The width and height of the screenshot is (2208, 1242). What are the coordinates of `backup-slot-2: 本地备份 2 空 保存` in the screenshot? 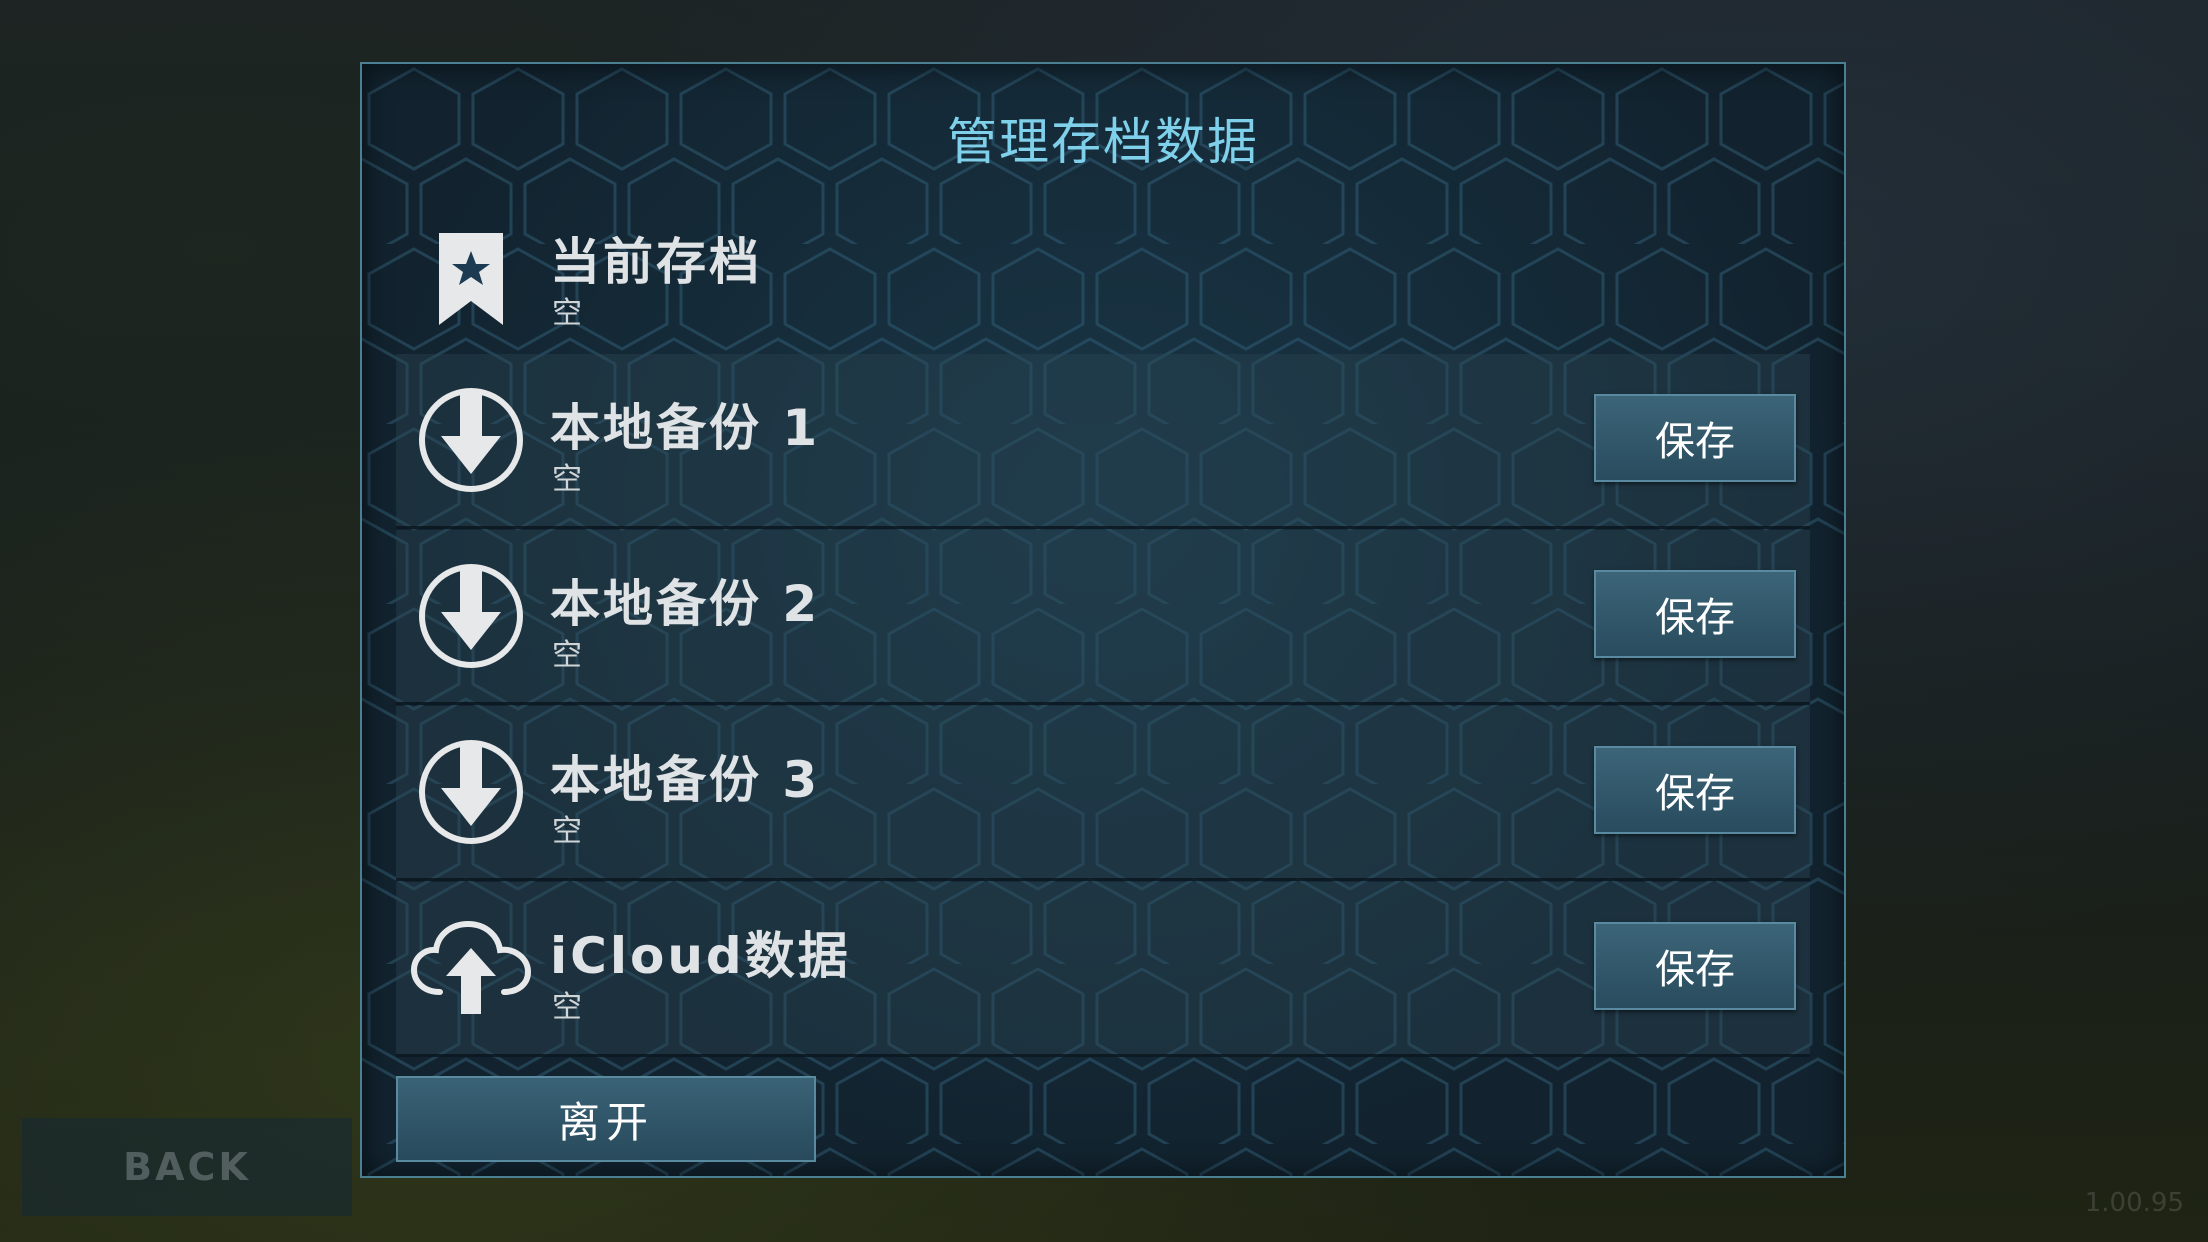 It's located at (1103, 617).